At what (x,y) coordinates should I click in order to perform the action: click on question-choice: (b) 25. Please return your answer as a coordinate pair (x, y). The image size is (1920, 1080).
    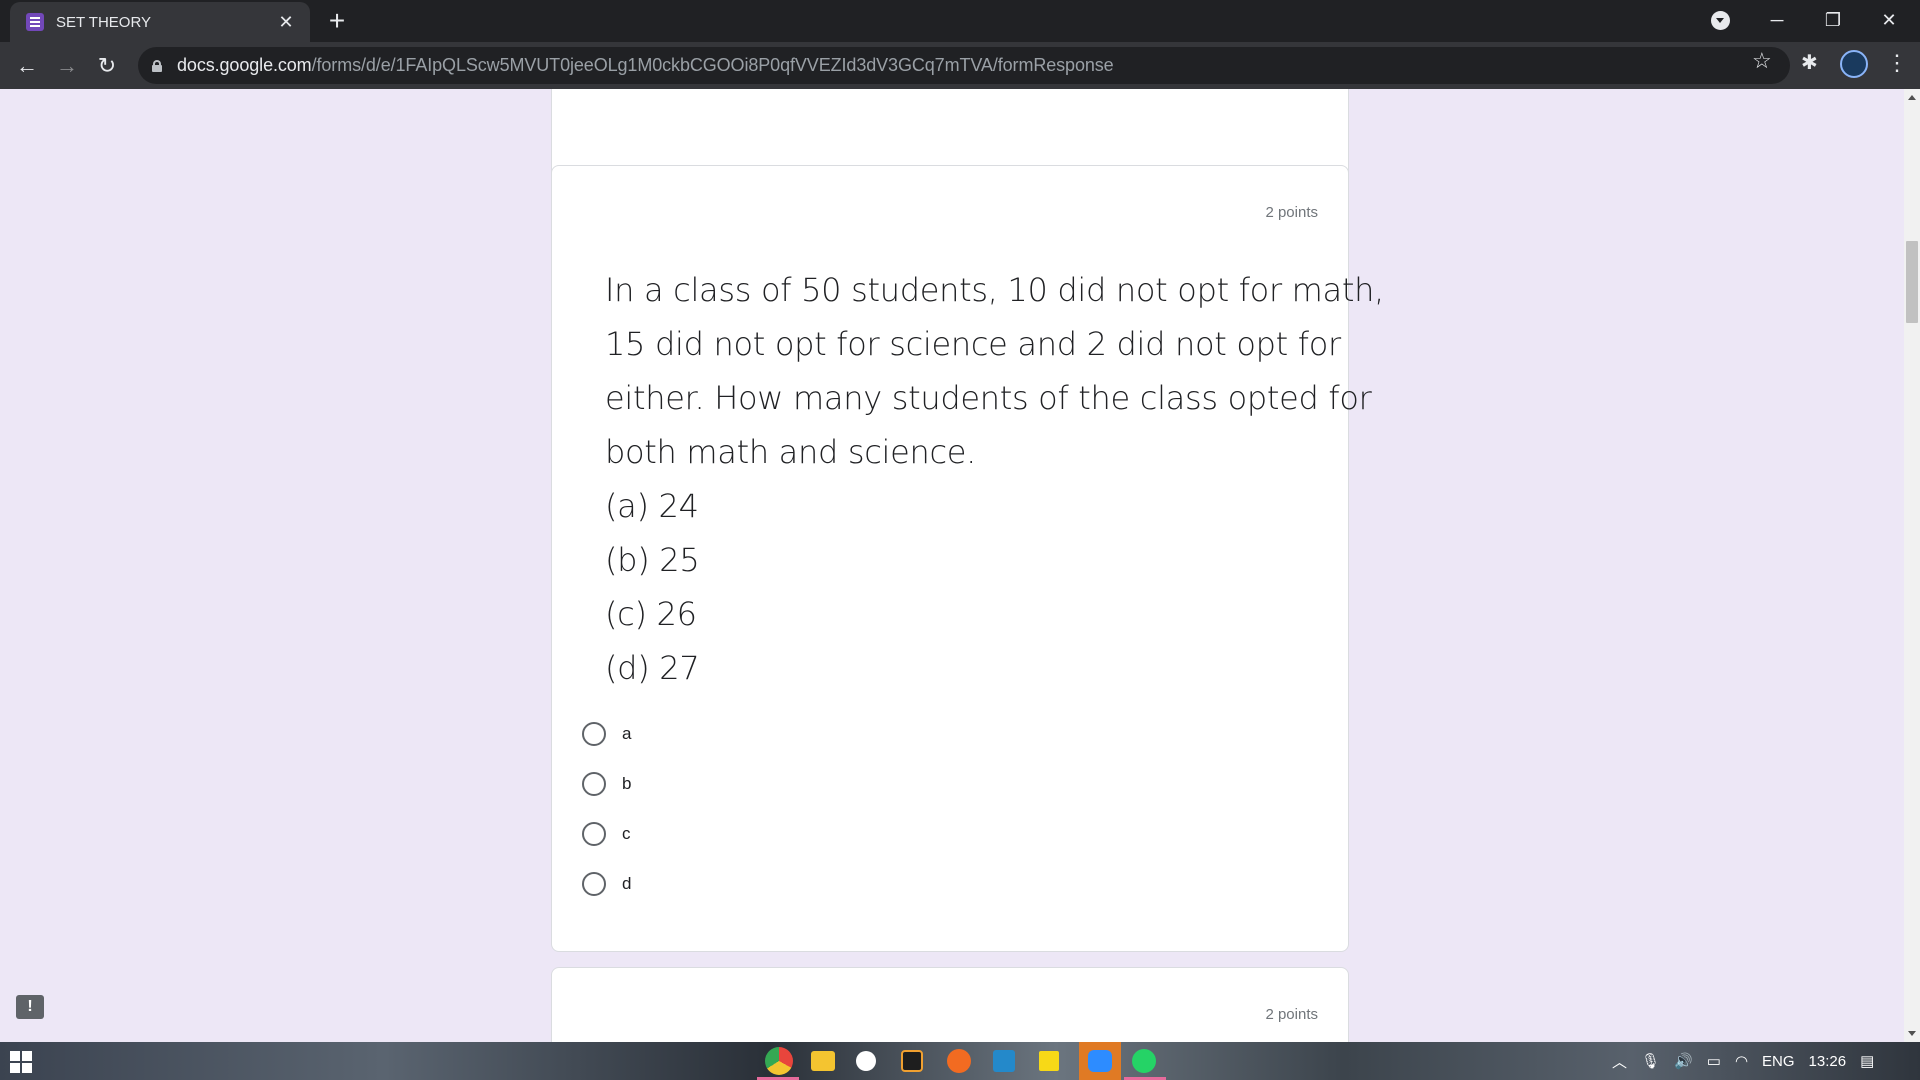
    Looking at the image, I should click on (652, 560).